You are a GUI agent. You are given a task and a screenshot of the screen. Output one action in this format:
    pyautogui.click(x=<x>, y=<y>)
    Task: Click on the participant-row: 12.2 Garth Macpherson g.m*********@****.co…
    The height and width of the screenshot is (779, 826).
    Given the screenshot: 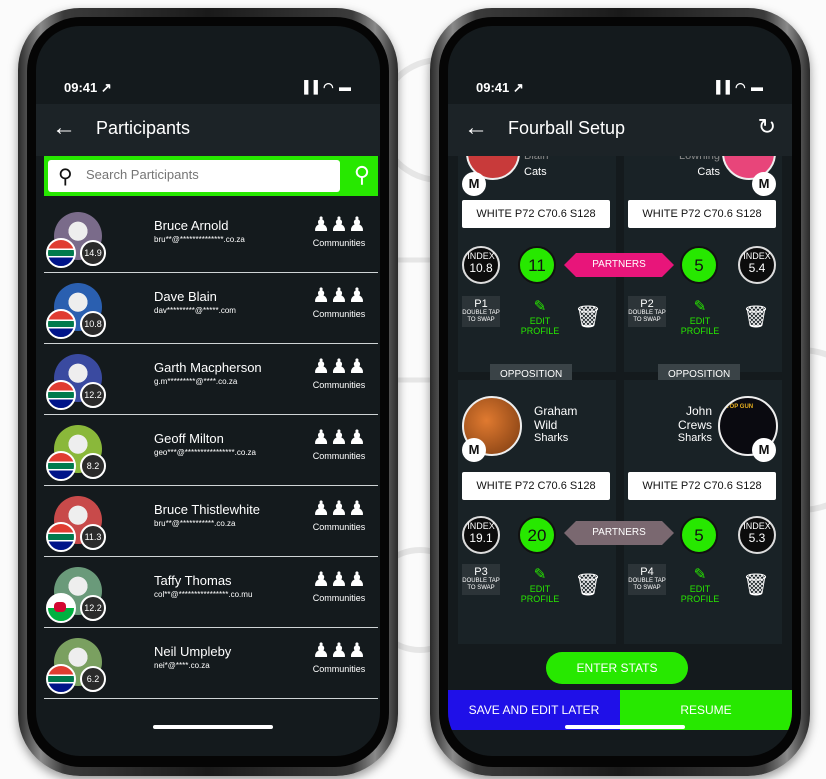 What is the action you would take?
    pyautogui.click(x=211, y=379)
    